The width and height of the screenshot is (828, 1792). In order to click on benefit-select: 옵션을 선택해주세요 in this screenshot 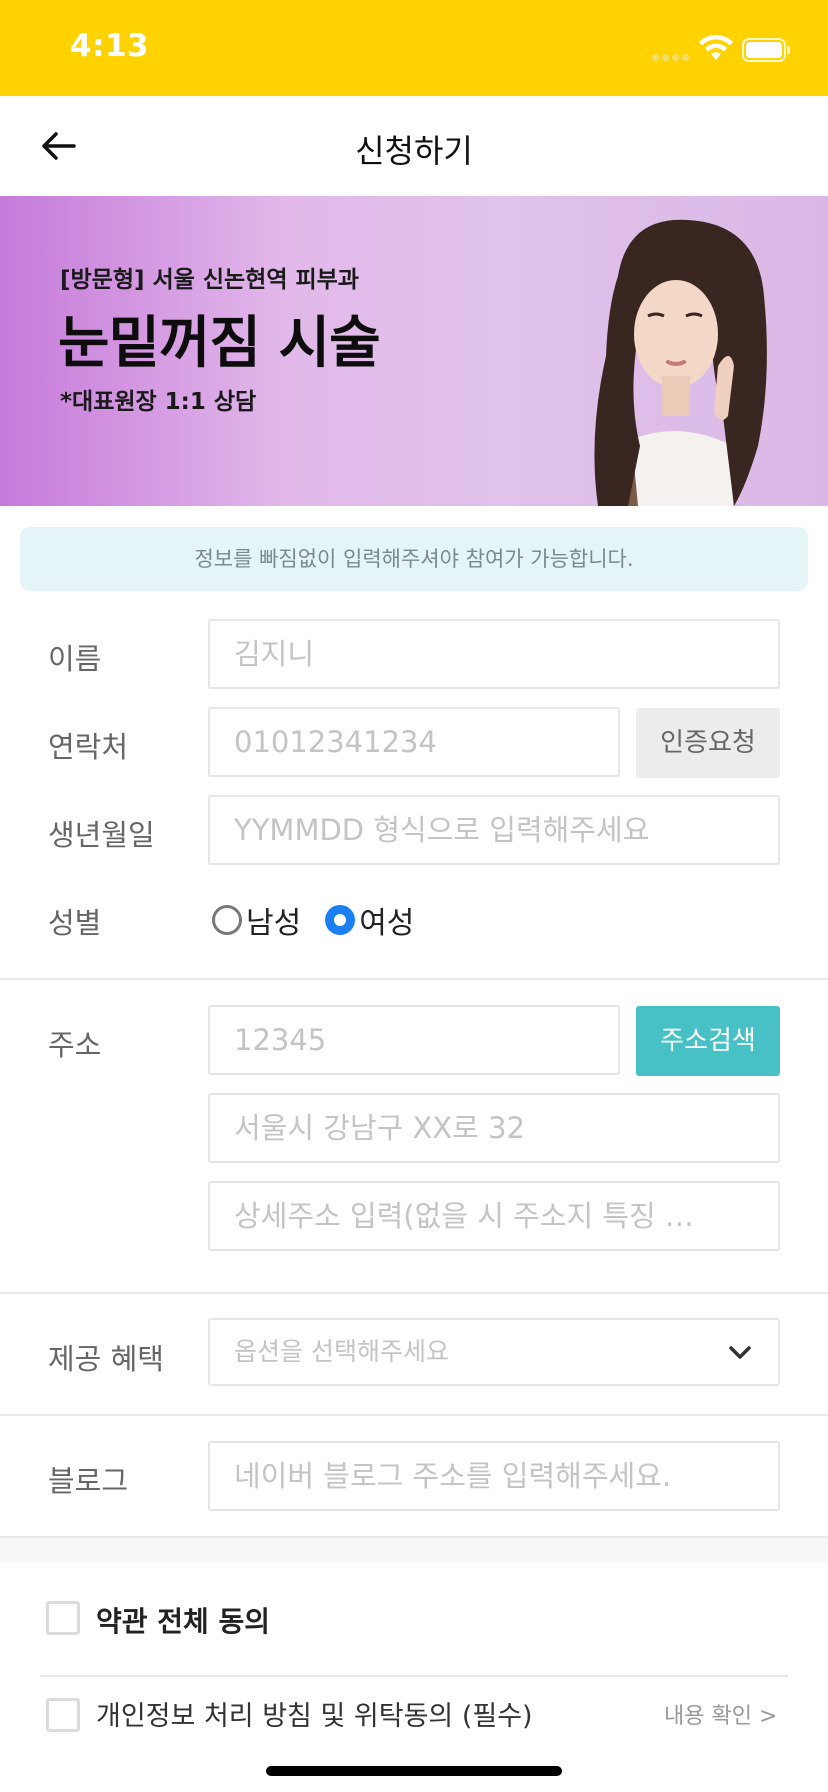, I will do `click(494, 1352)`.